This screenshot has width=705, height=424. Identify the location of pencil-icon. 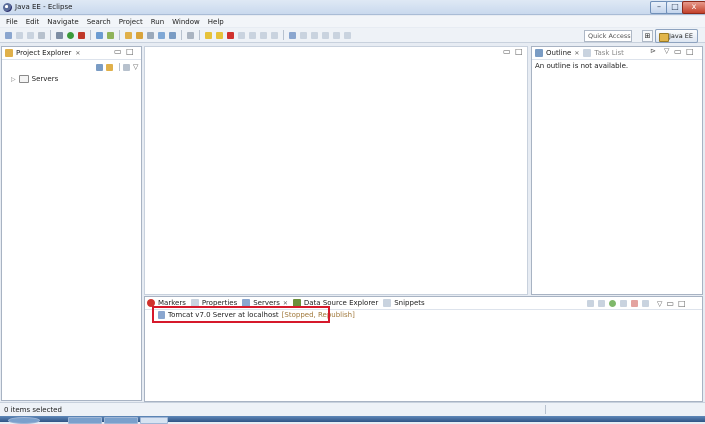
(150, 35).